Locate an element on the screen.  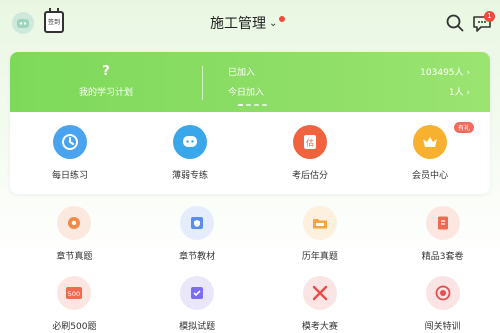
grid-item-mock-questions: 模拟试题 is located at coordinates (197, 304).